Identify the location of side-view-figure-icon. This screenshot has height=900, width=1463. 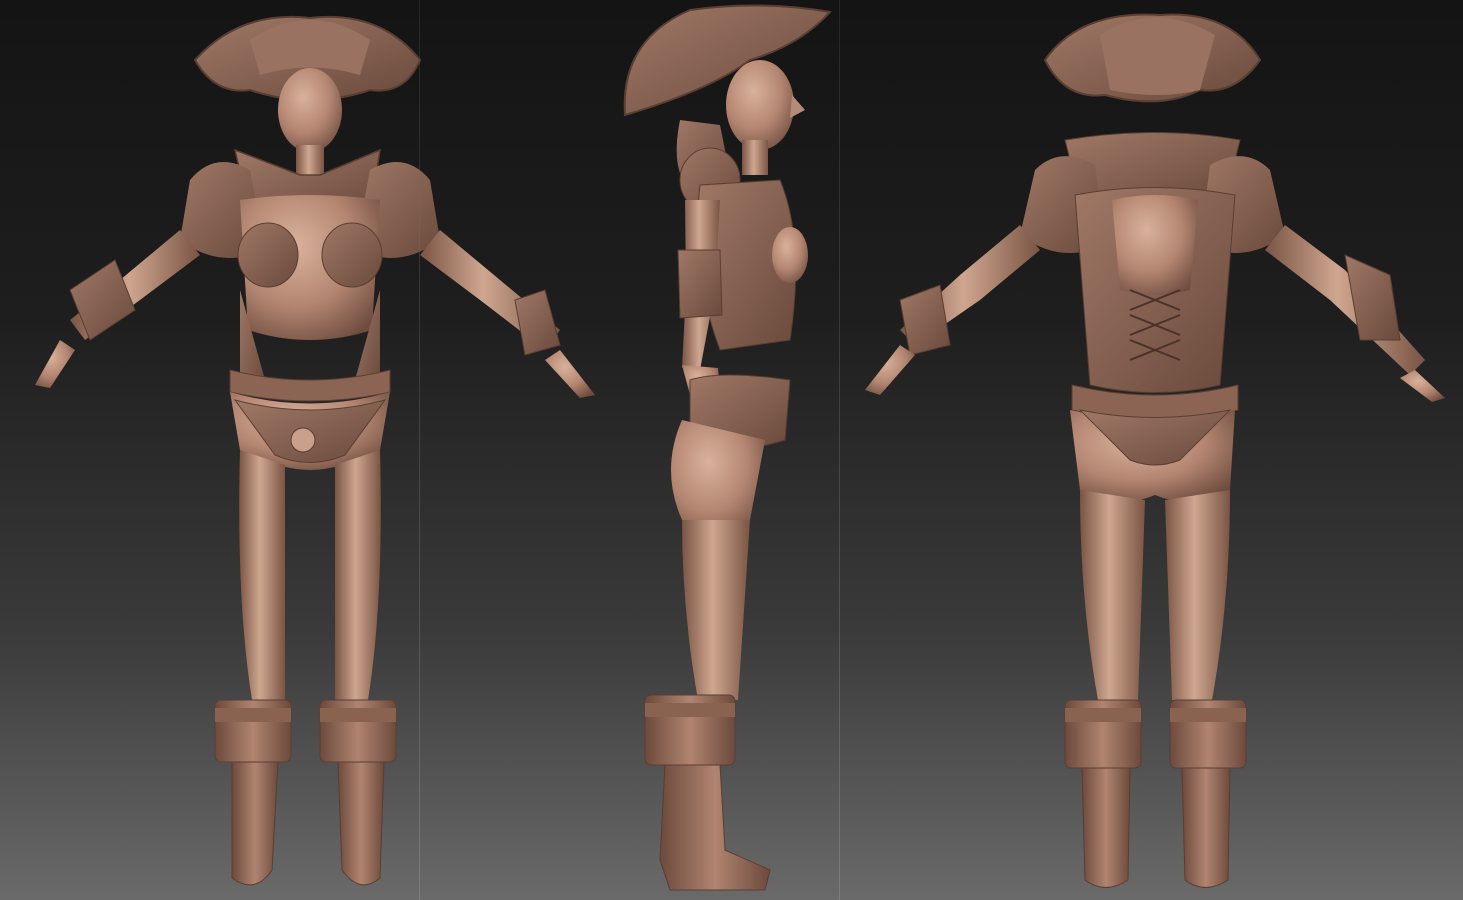
(727, 447).